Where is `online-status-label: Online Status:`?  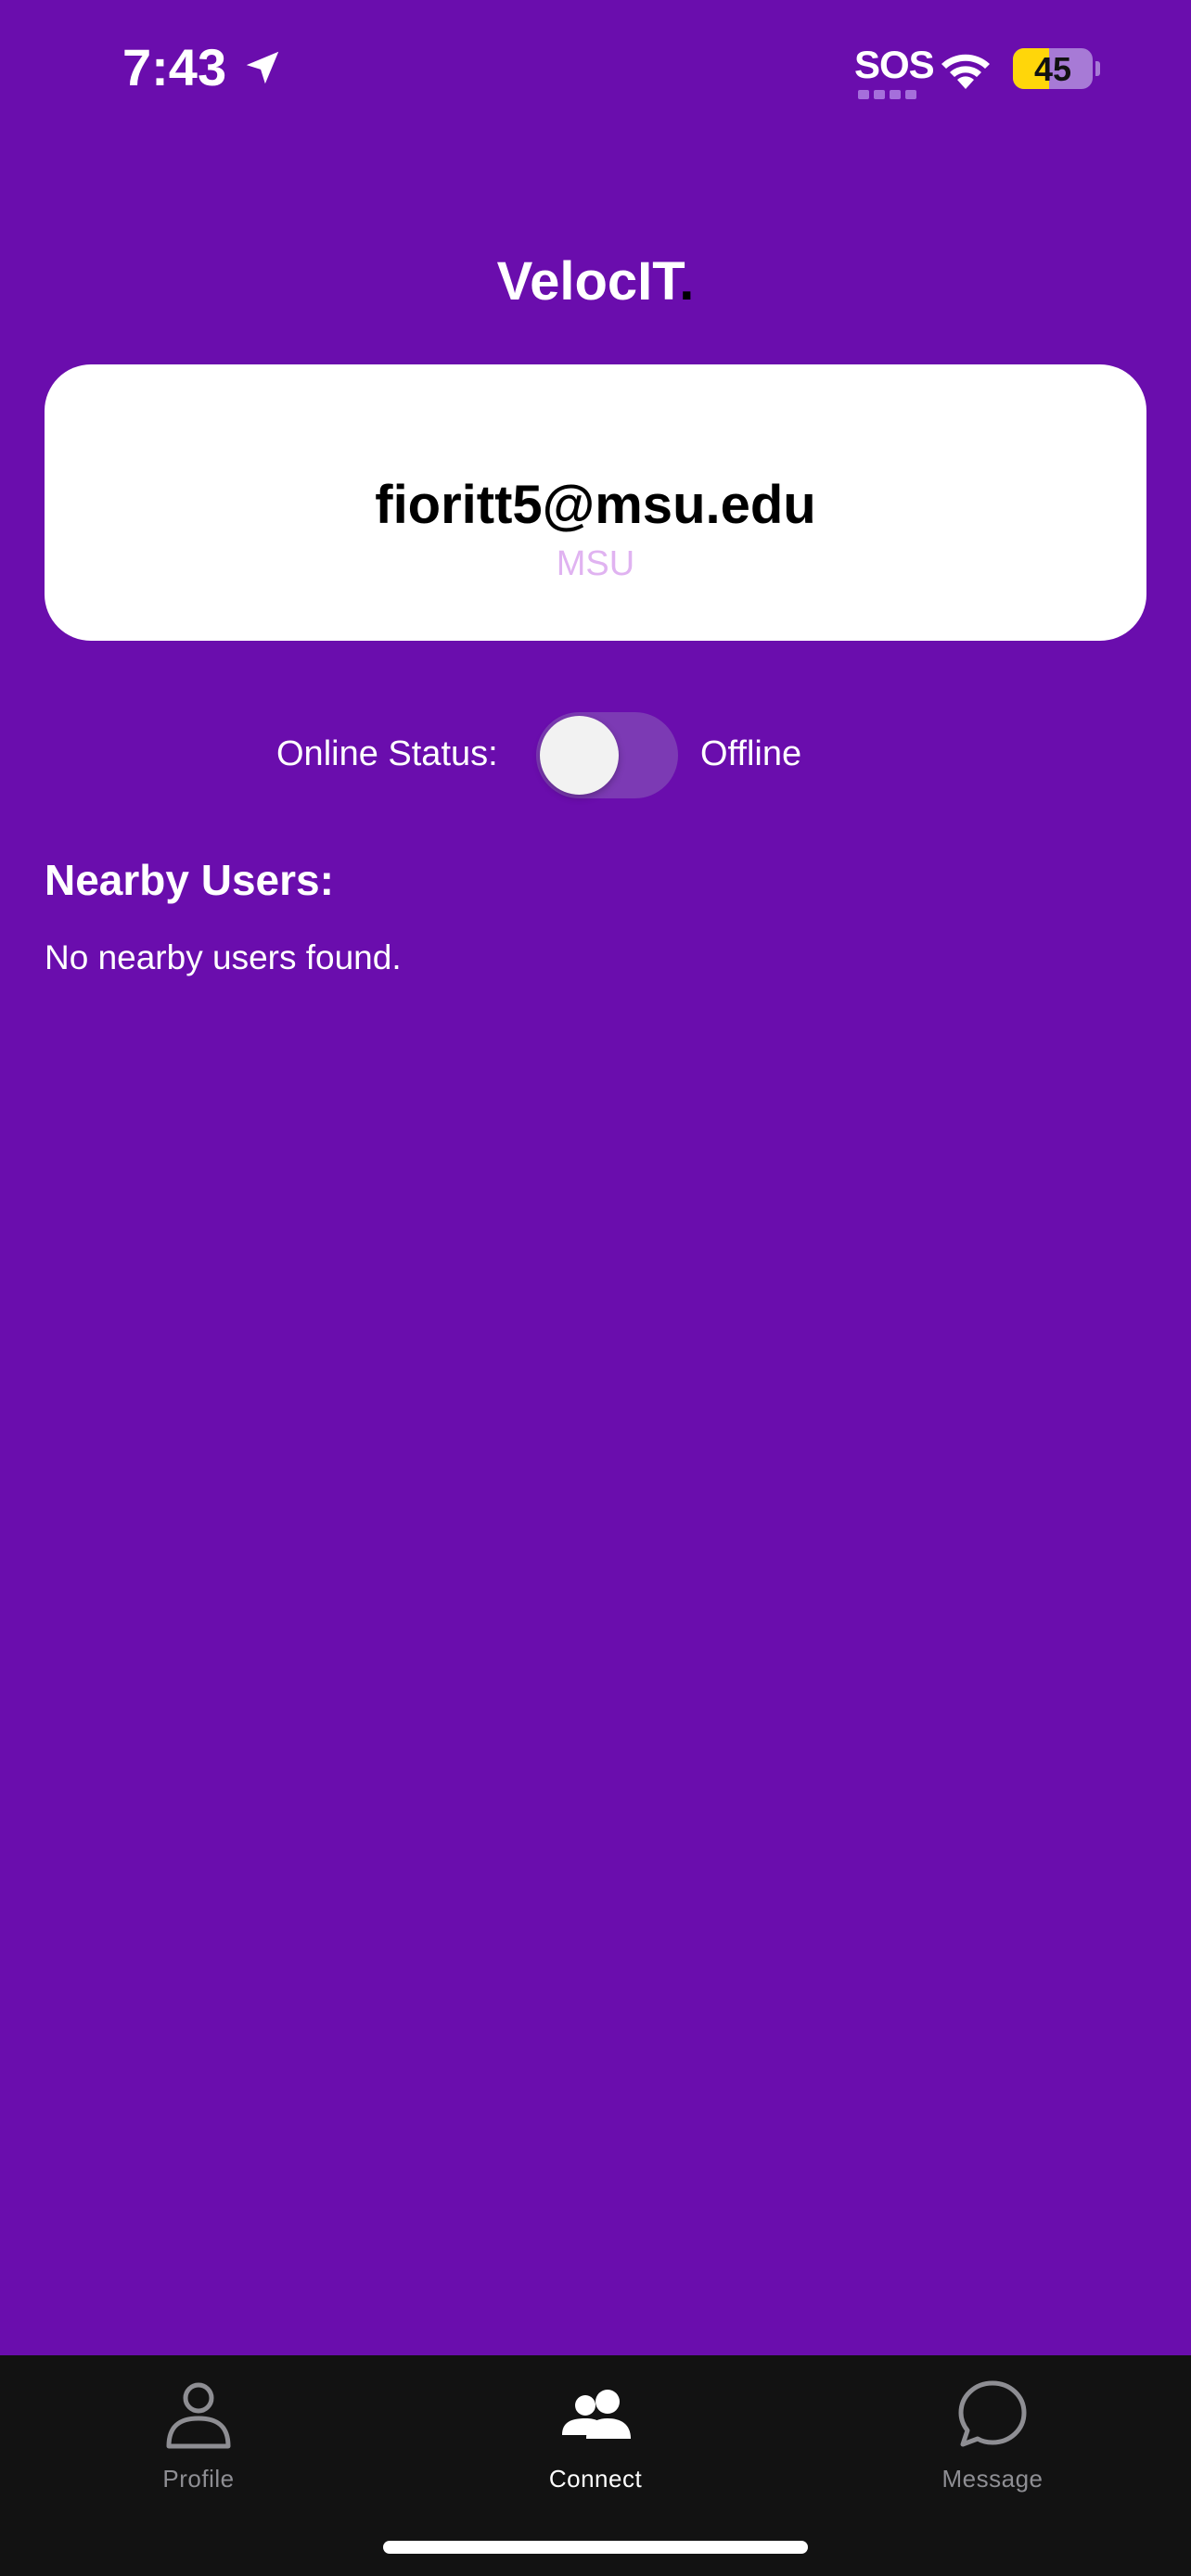
online-status-label: Online Status: is located at coordinates (387, 753).